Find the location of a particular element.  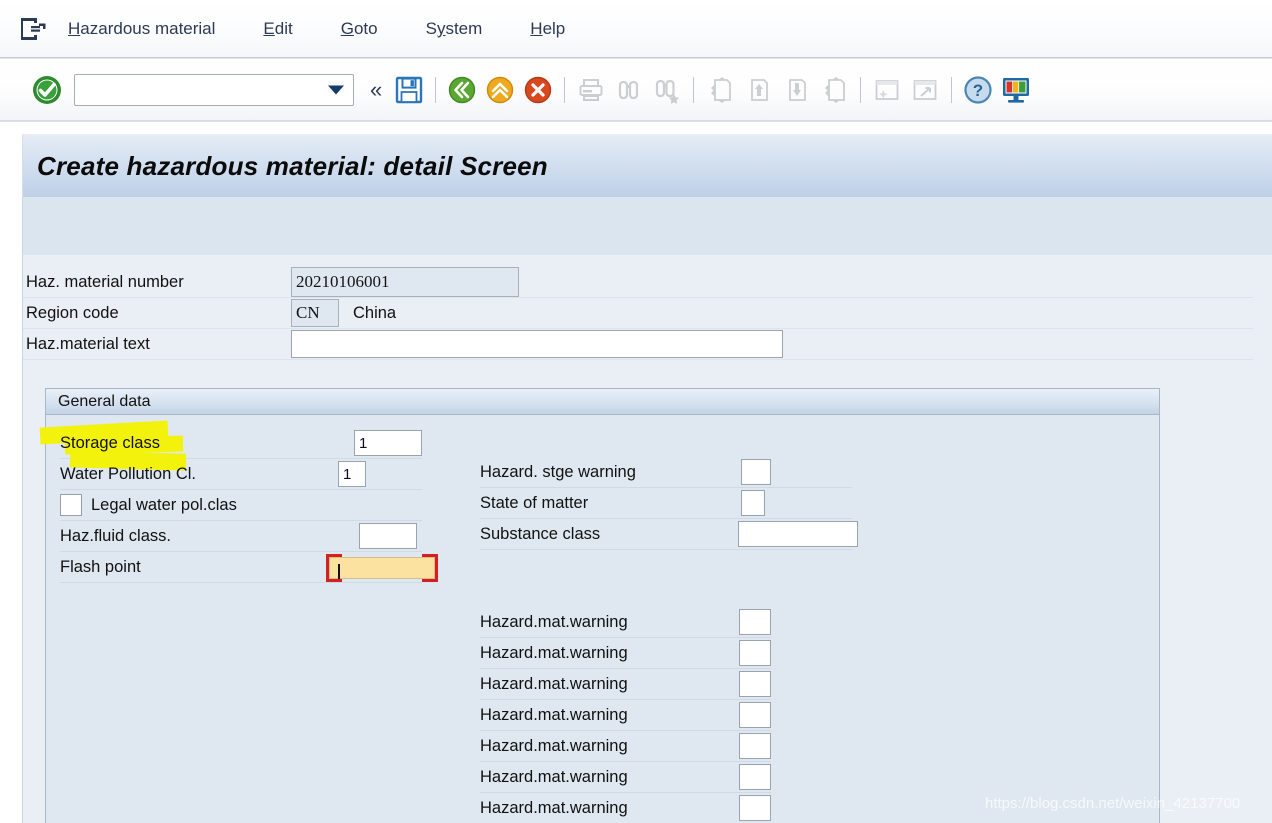

input-flash-point is located at coordinates (382, 569).